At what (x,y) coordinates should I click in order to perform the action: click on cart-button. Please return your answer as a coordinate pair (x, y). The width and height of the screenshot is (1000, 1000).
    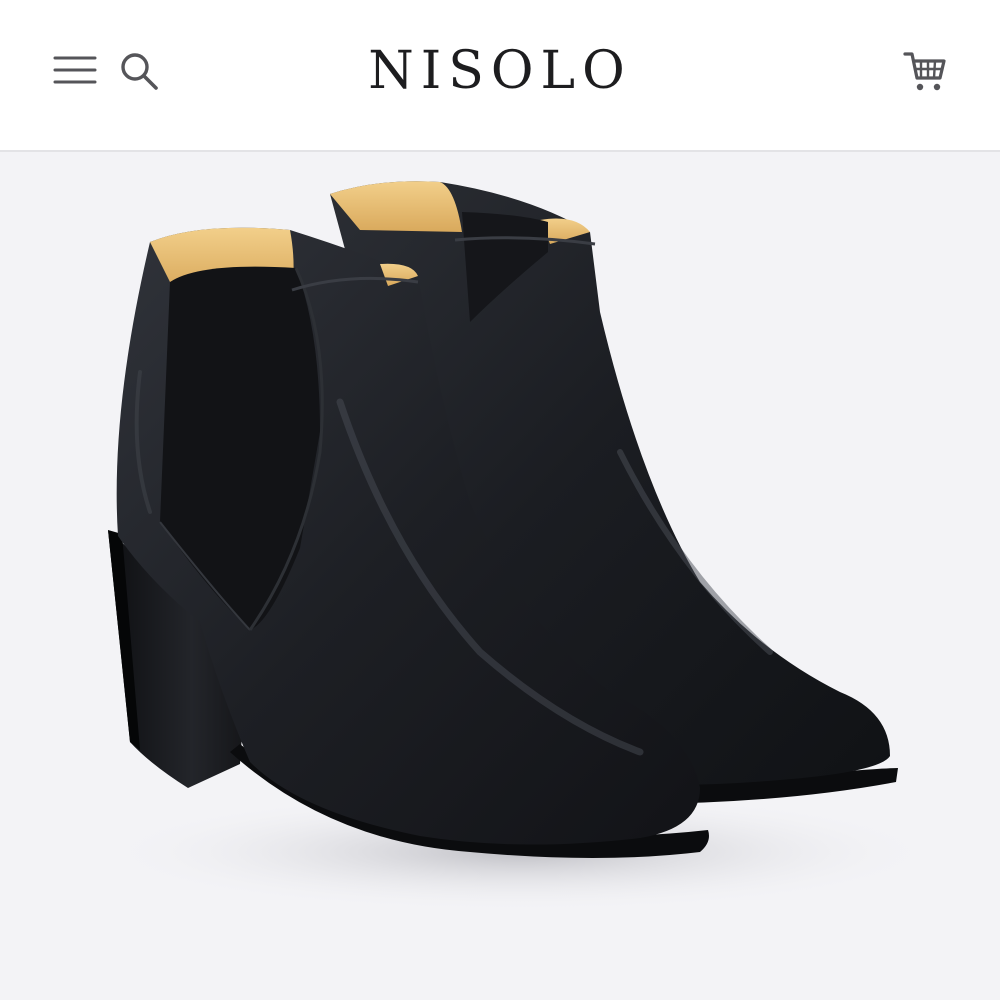
    Looking at the image, I should click on (926, 71).